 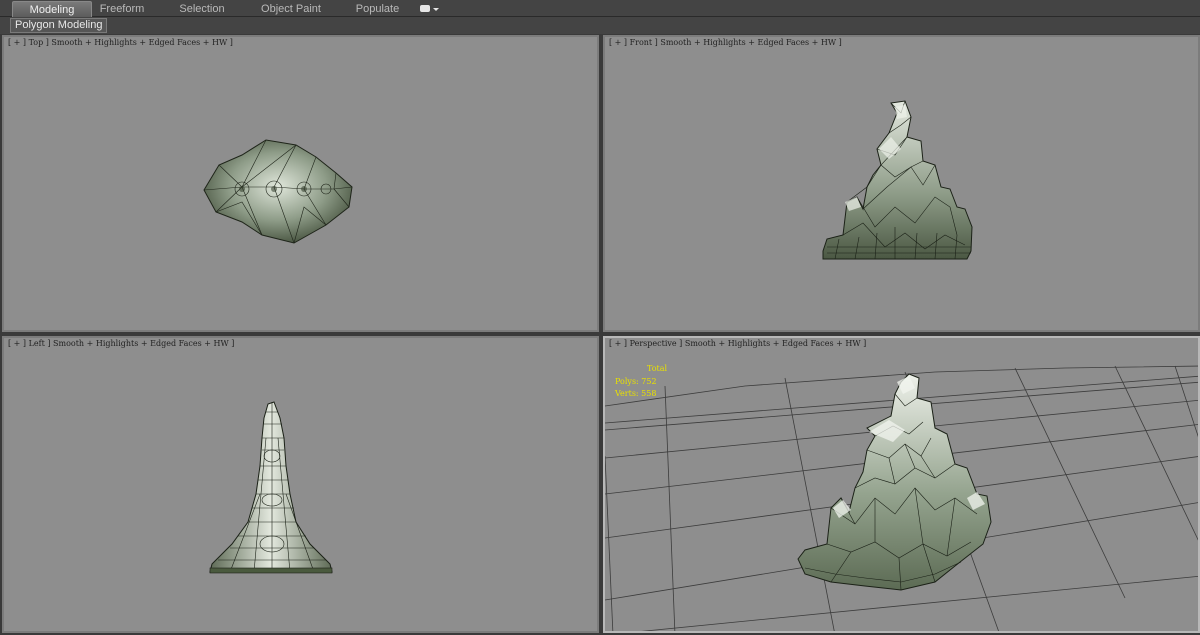 I want to click on tab-freeform: Freeform, so click(x=122, y=9).